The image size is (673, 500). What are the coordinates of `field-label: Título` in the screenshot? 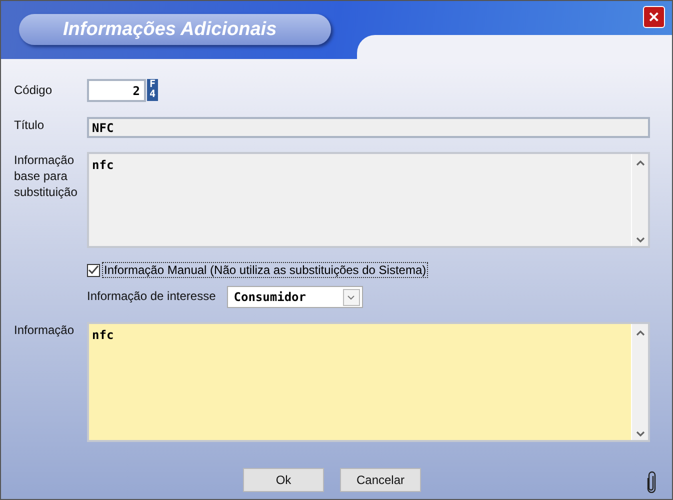 It's located at (30, 125).